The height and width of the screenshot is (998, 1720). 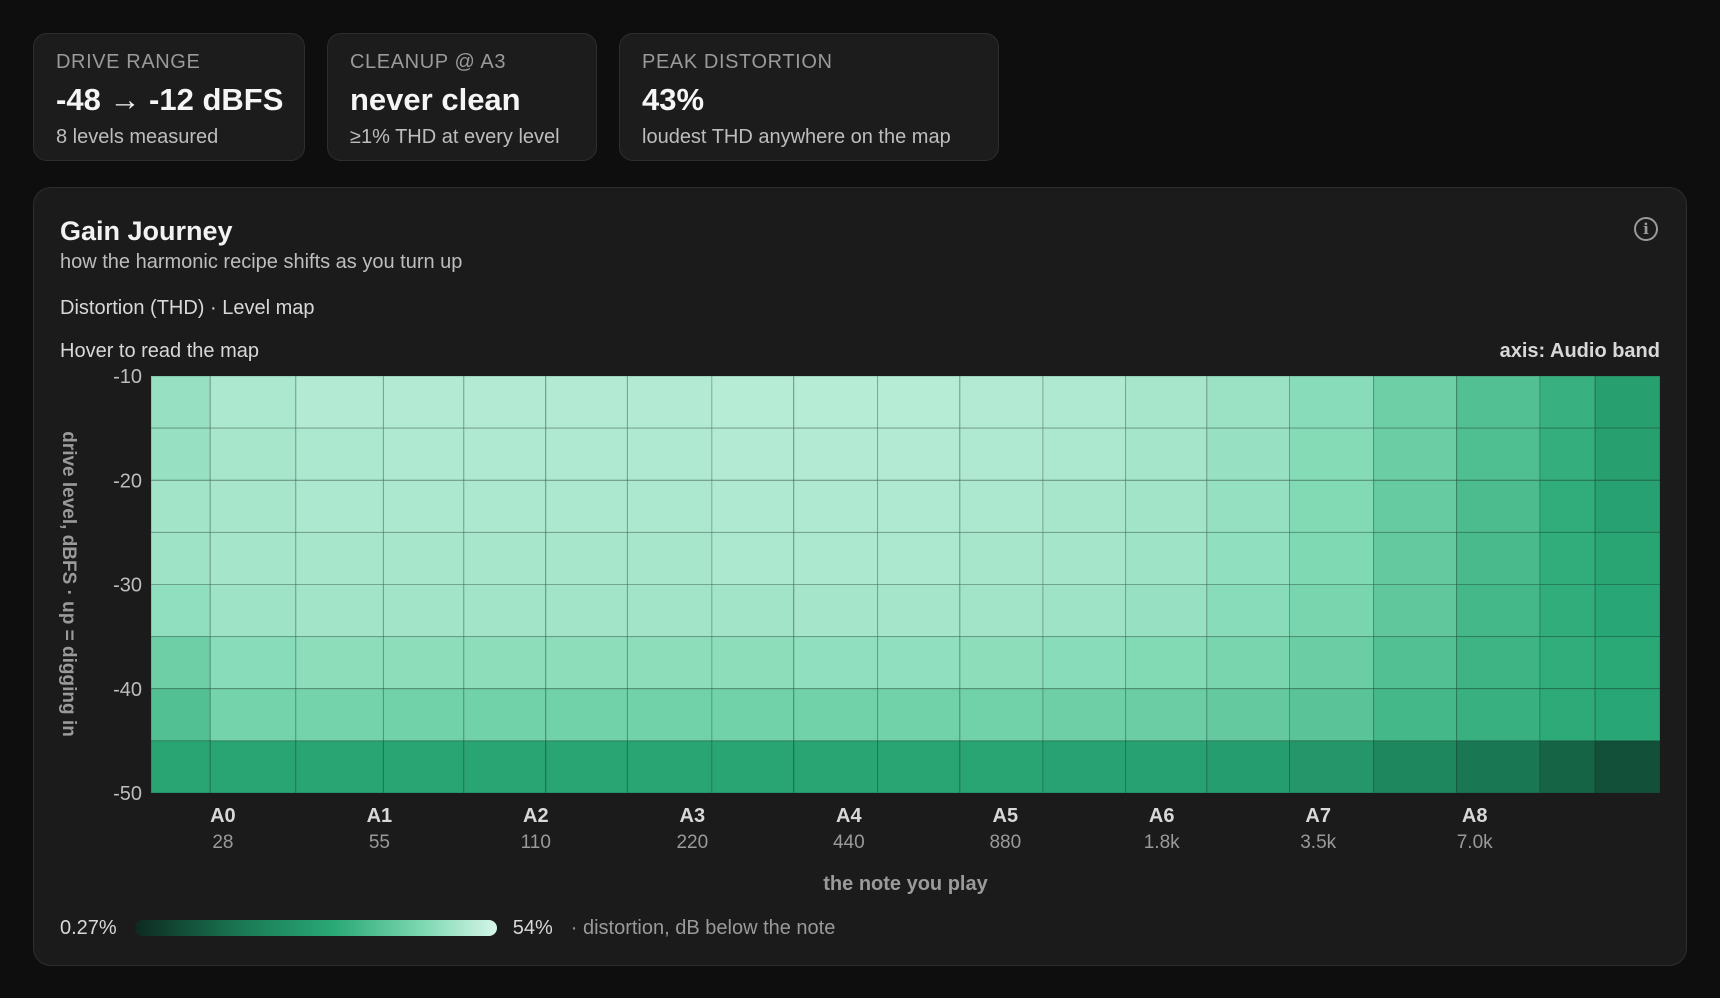 What do you see at coordinates (428, 62) in the screenshot?
I see `stat-label: CLEANUP @ A3` at bounding box center [428, 62].